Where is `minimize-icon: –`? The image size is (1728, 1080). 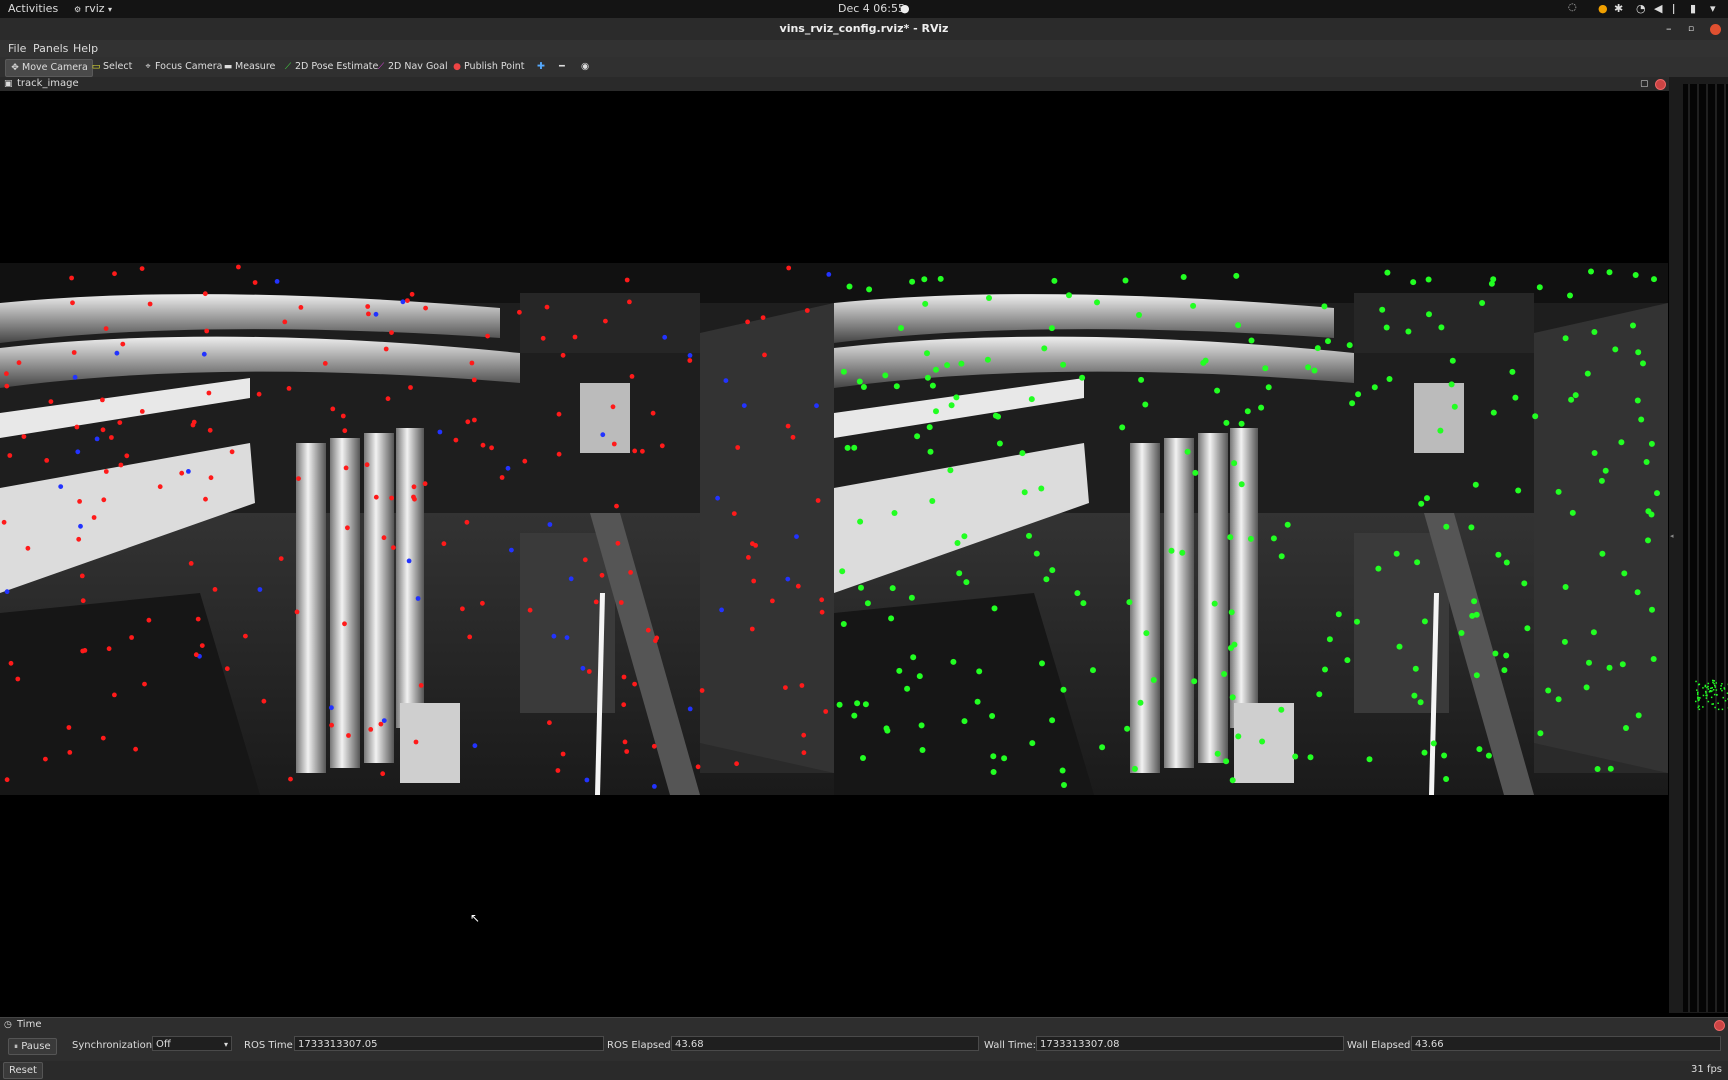
minimize-icon: – is located at coordinates (1669, 29).